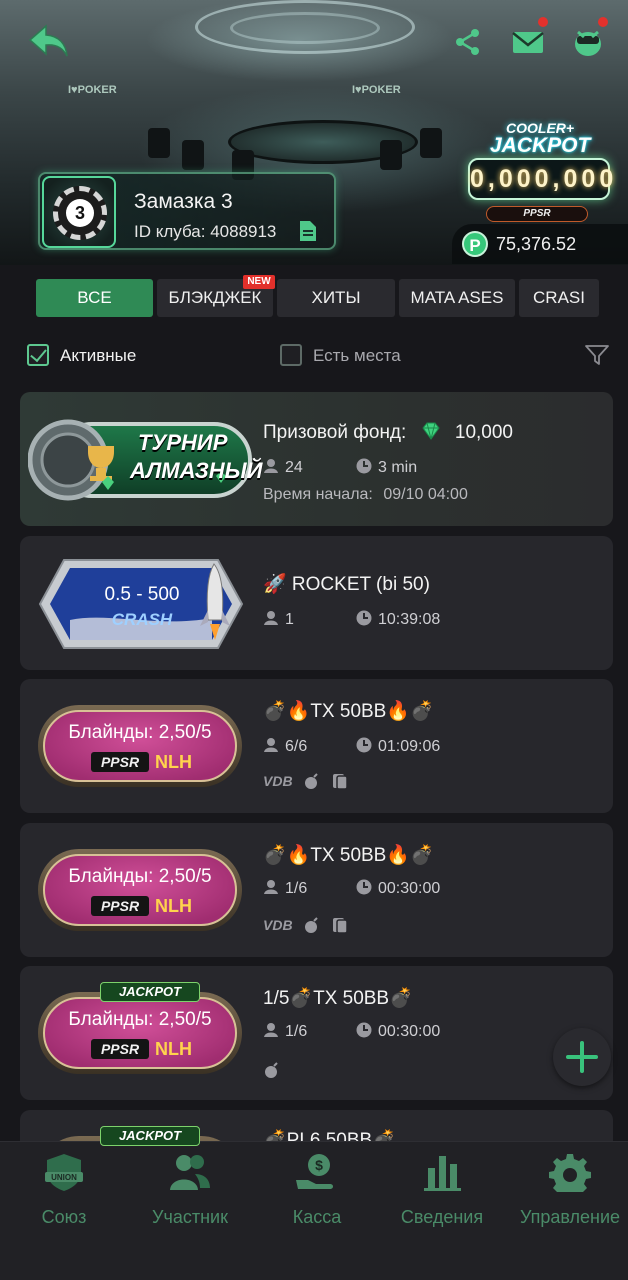 This screenshot has height=1280, width=628. What do you see at coordinates (296, 888) in the screenshot?
I see `players-value: 1/6` at bounding box center [296, 888].